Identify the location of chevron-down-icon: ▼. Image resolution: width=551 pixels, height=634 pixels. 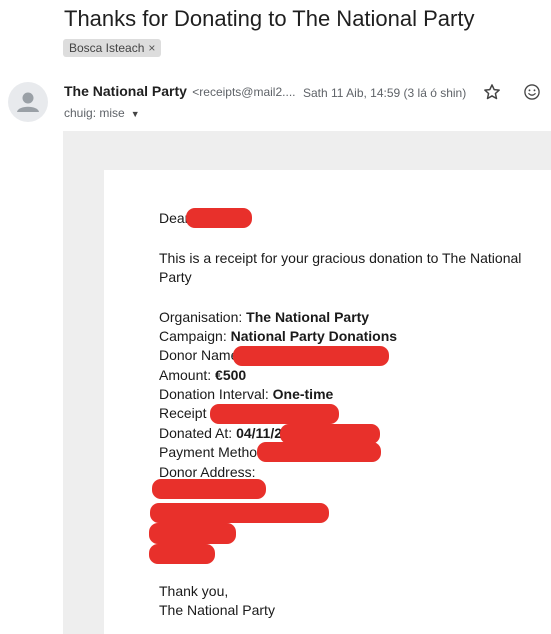
(135, 114).